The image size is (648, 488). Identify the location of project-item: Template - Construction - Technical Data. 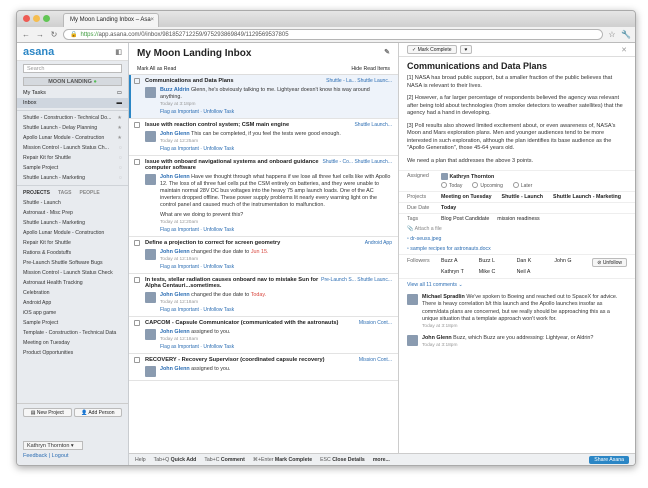
(72, 333).